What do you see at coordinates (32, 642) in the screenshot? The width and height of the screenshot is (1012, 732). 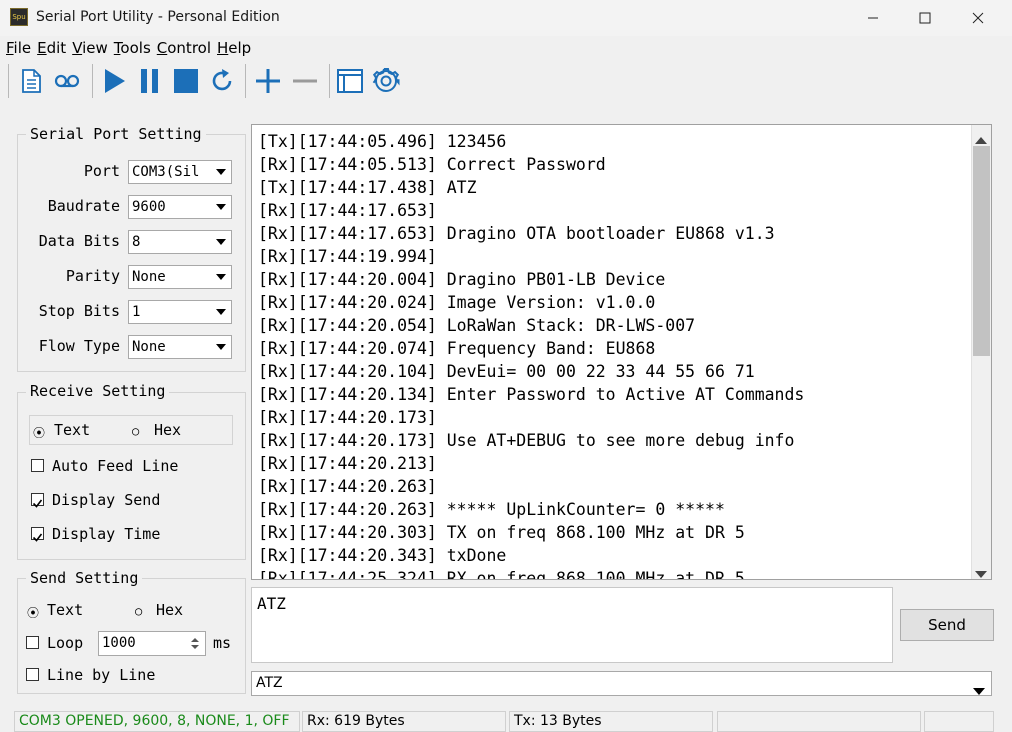 I see `loop-checkbox` at bounding box center [32, 642].